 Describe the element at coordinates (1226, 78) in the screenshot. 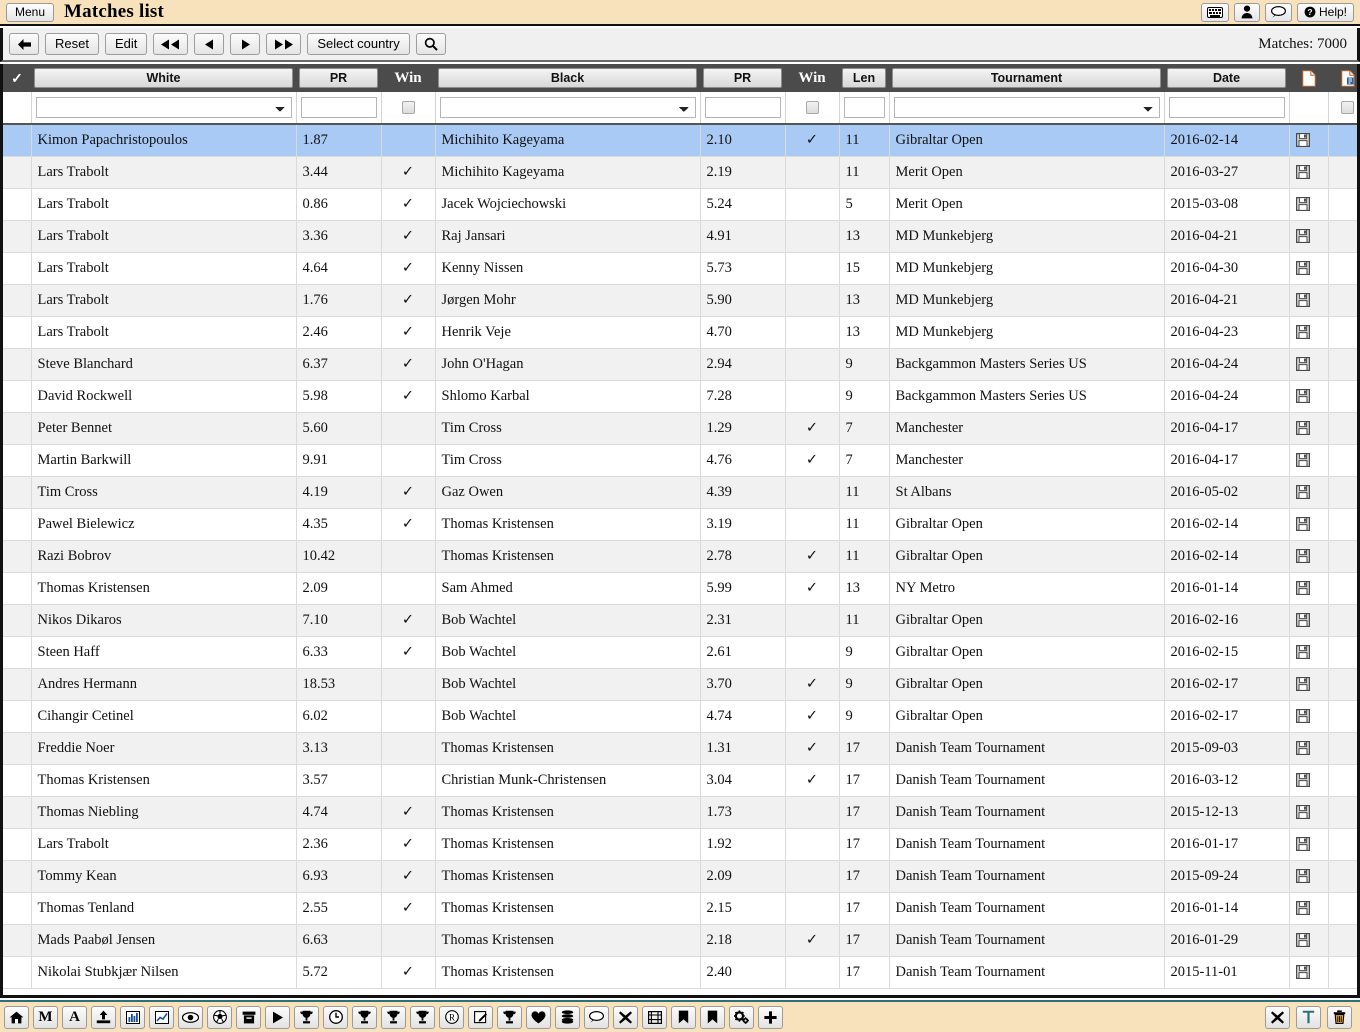

I see `header-date: Date` at that location.